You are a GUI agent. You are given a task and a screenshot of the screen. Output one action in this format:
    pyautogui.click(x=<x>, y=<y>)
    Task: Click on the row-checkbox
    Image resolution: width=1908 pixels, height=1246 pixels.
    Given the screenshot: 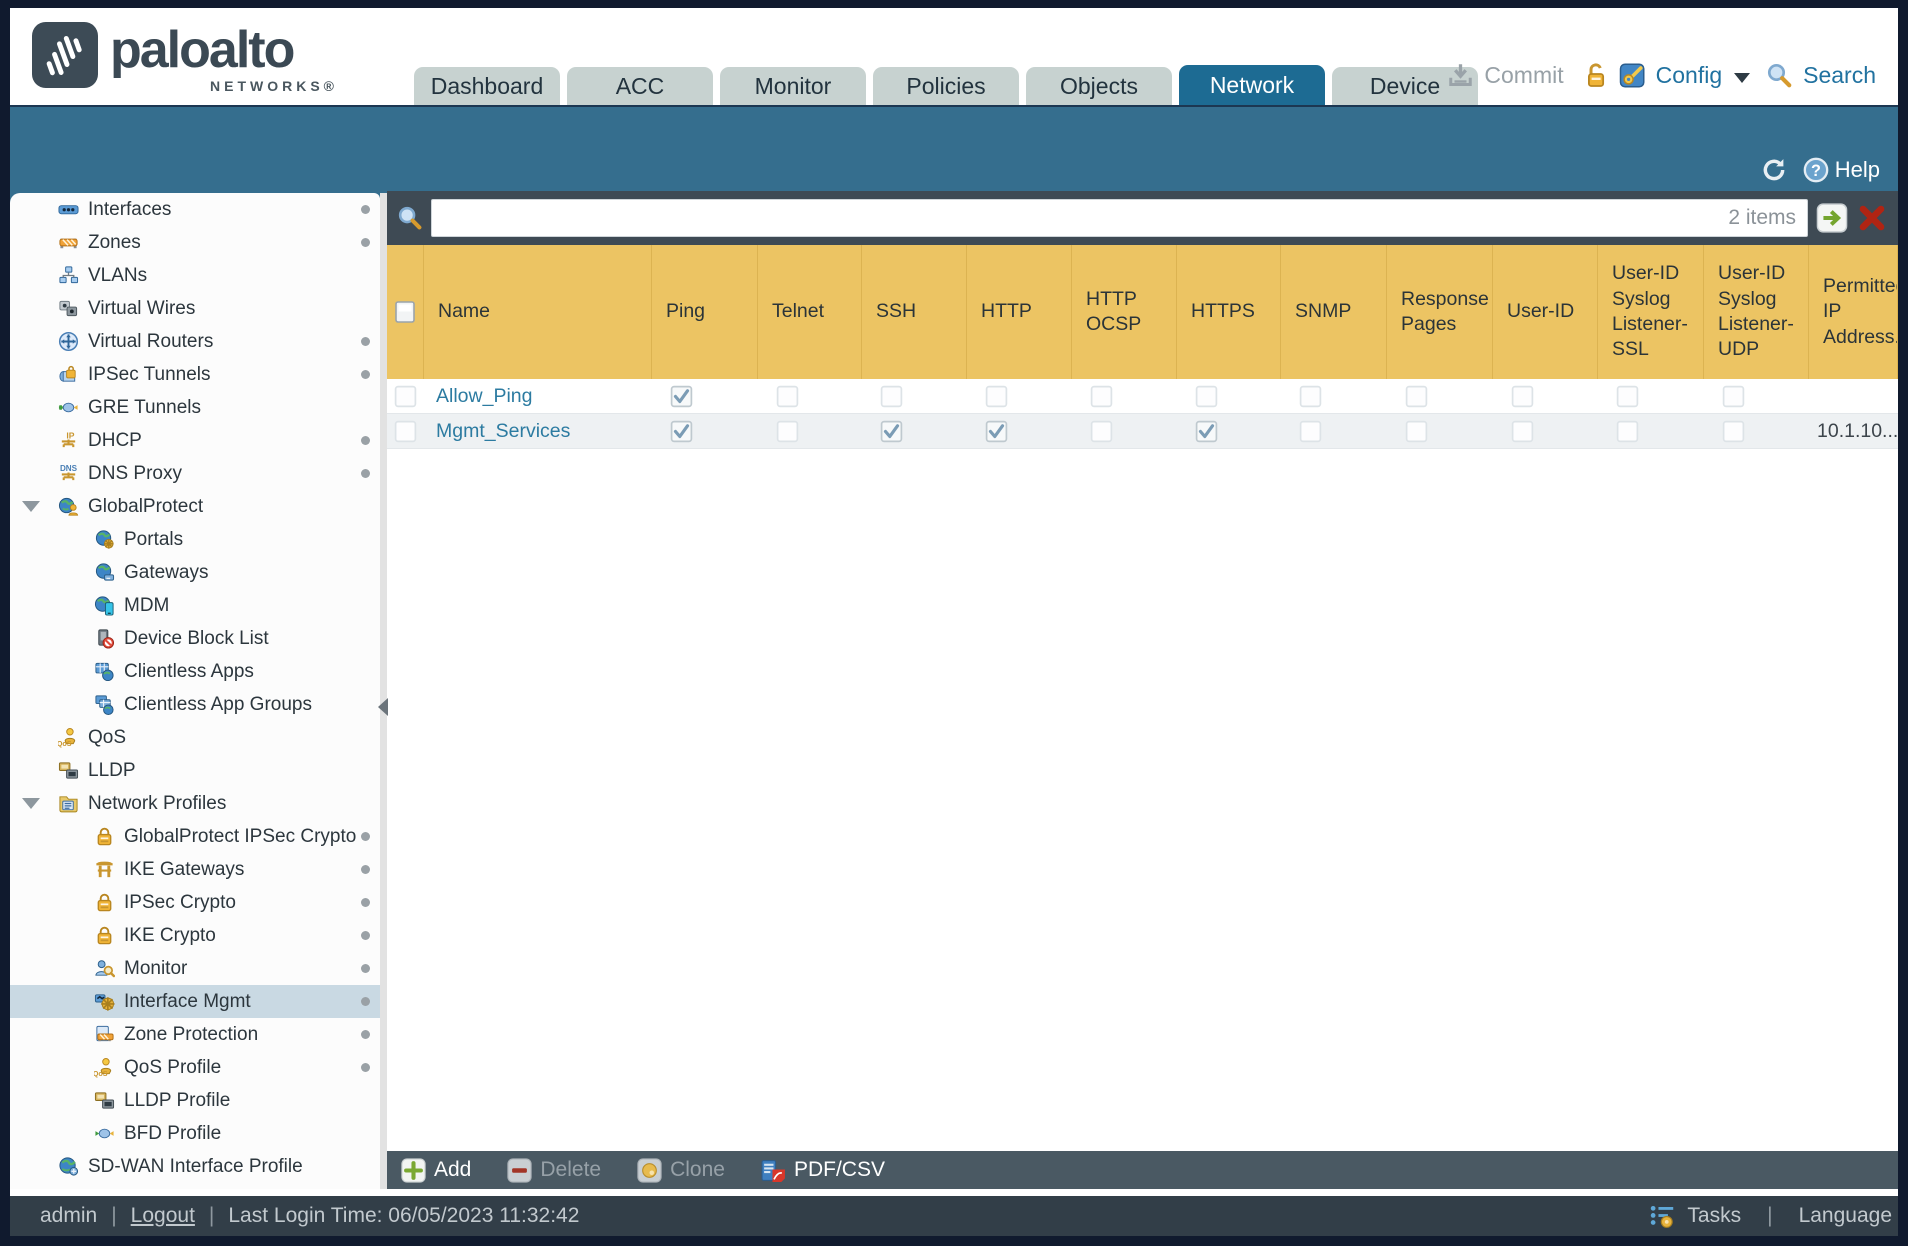 What is the action you would take?
    pyautogui.click(x=405, y=431)
    